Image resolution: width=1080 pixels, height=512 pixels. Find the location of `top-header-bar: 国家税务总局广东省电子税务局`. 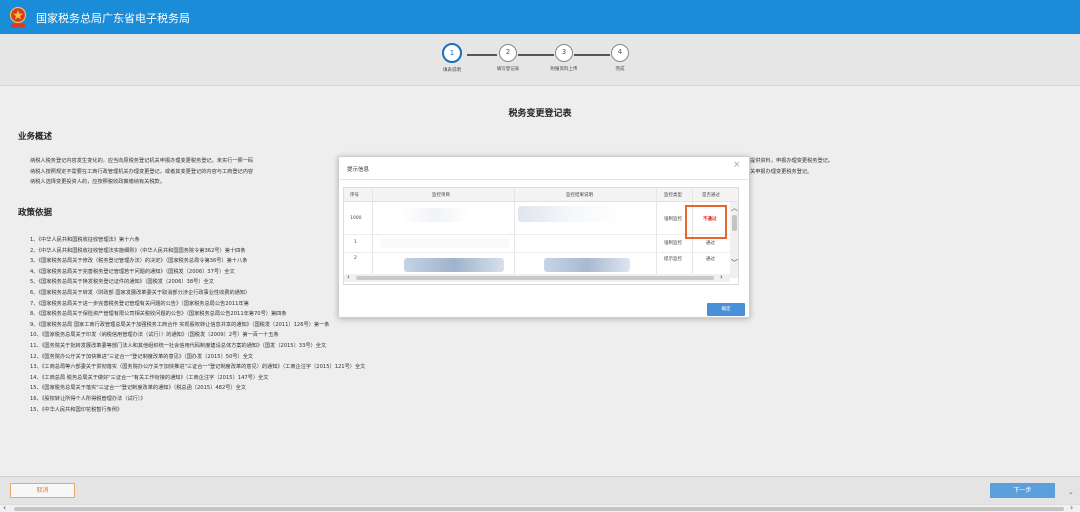

top-header-bar: 国家税务总局广东省电子税务局 is located at coordinates (540, 17).